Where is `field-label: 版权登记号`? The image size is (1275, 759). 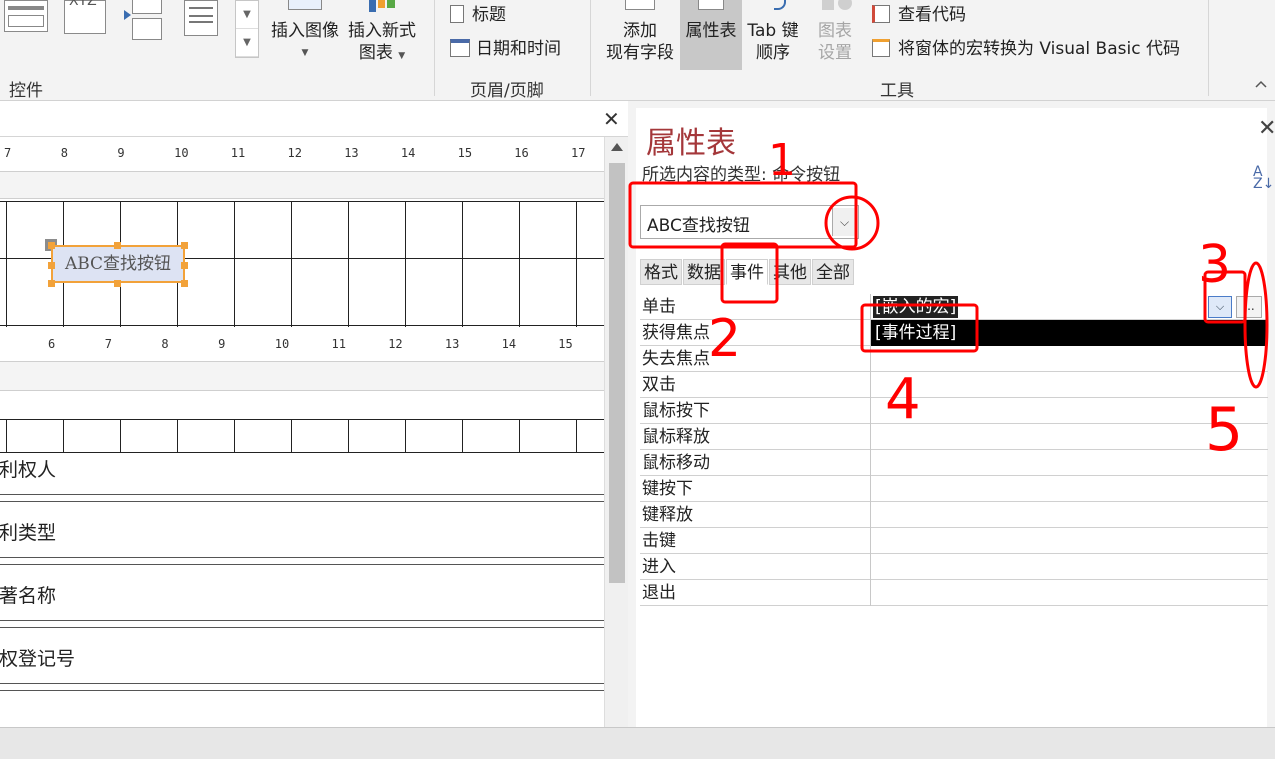 field-label: 版权登记号 is located at coordinates (37, 657).